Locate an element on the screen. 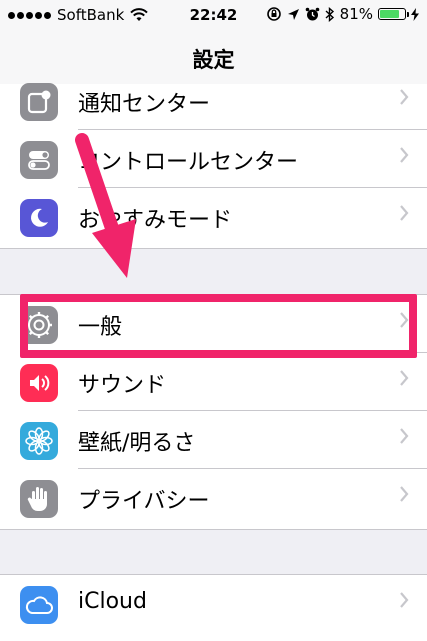 This screenshot has height=641, width=427. annotation-arrow-icon is located at coordinates (105, 205).